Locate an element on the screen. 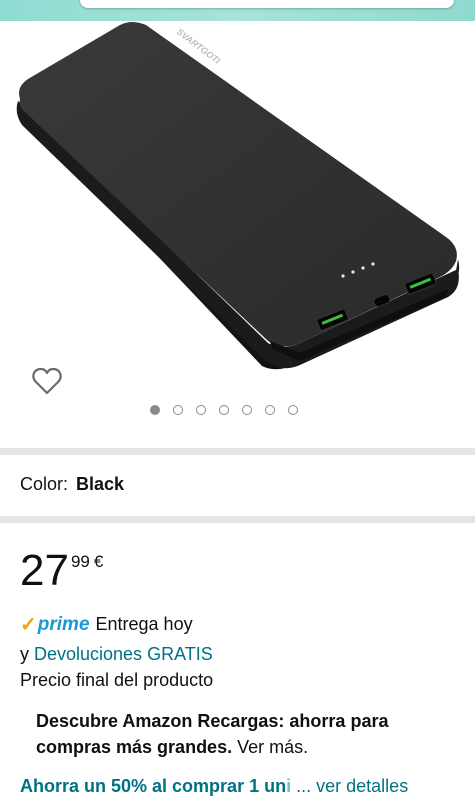  price: 27 99 € is located at coordinates (61, 571).